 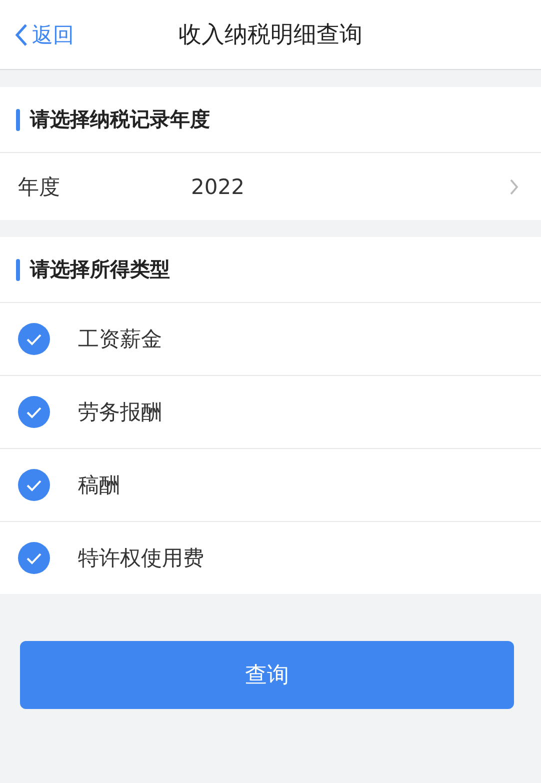 What do you see at coordinates (40, 35) in the screenshot?
I see `back-button: 返回` at bounding box center [40, 35].